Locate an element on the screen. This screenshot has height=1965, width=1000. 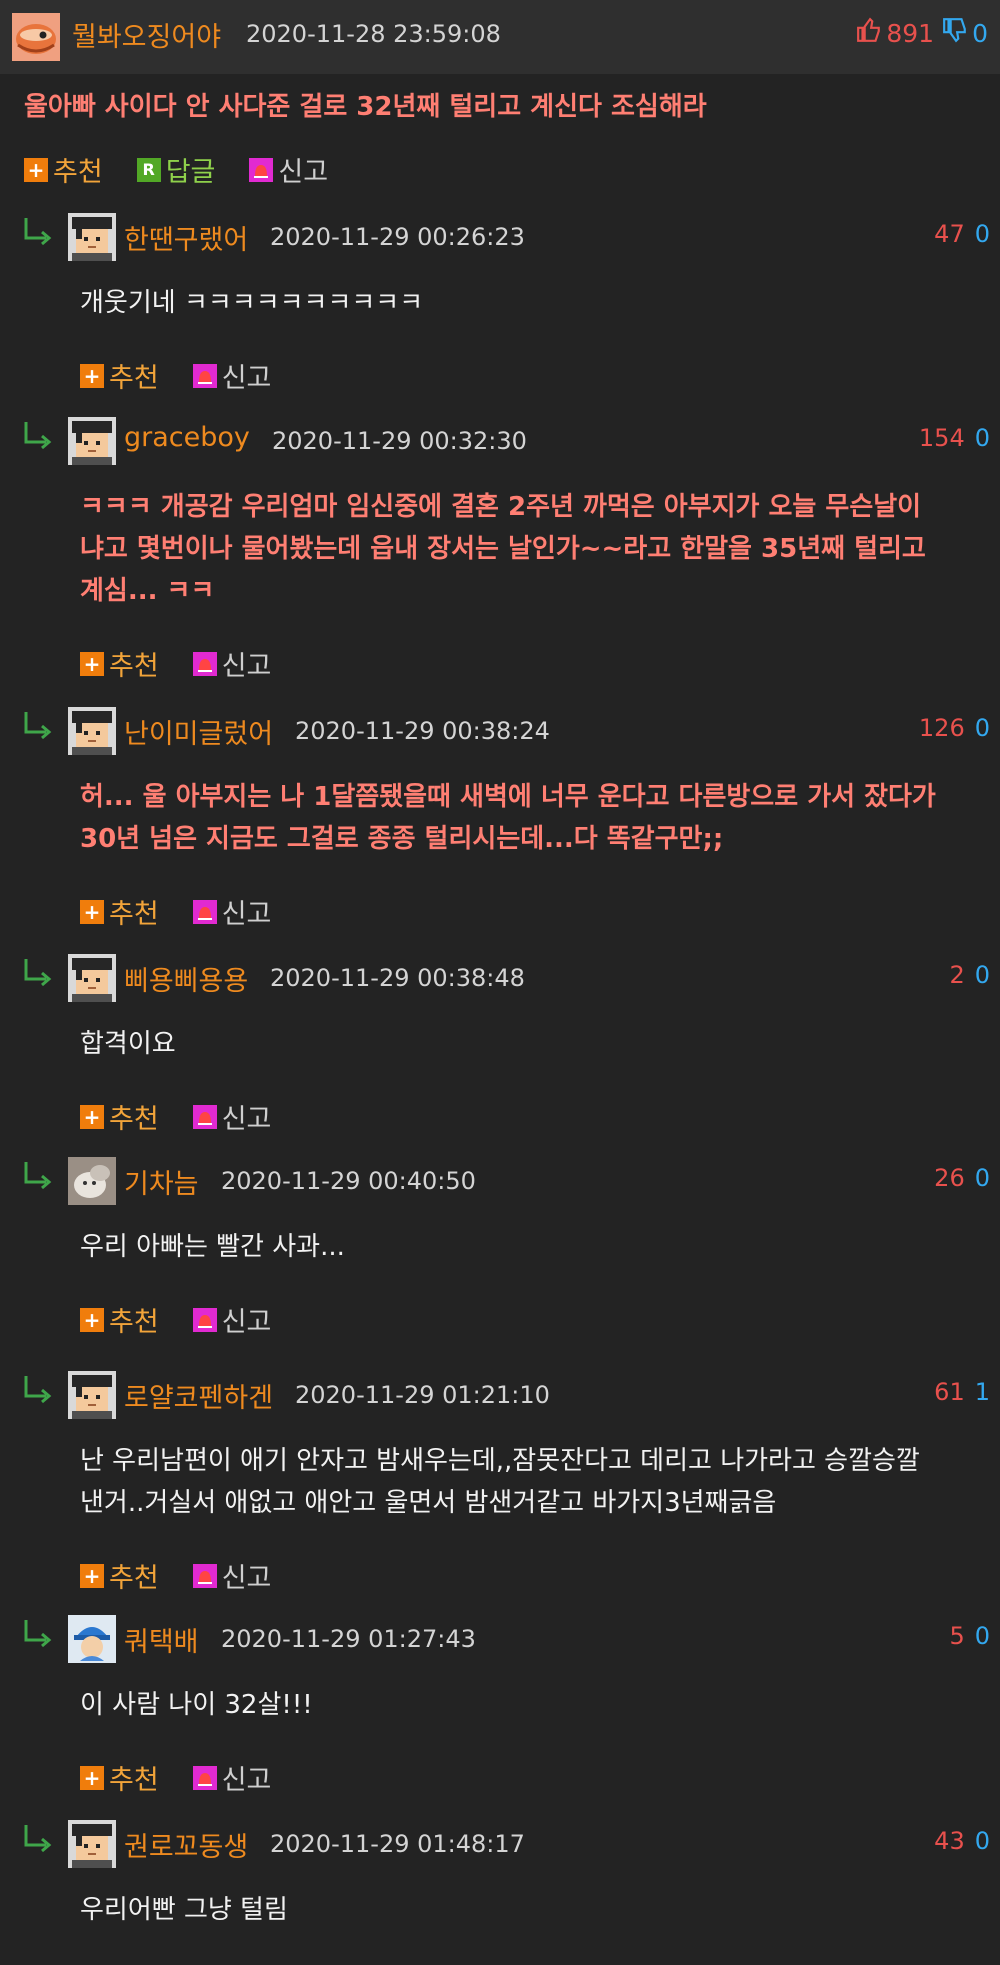
reply-text: 이 사람 나이 32살!!! is located at coordinates (196, 1705).